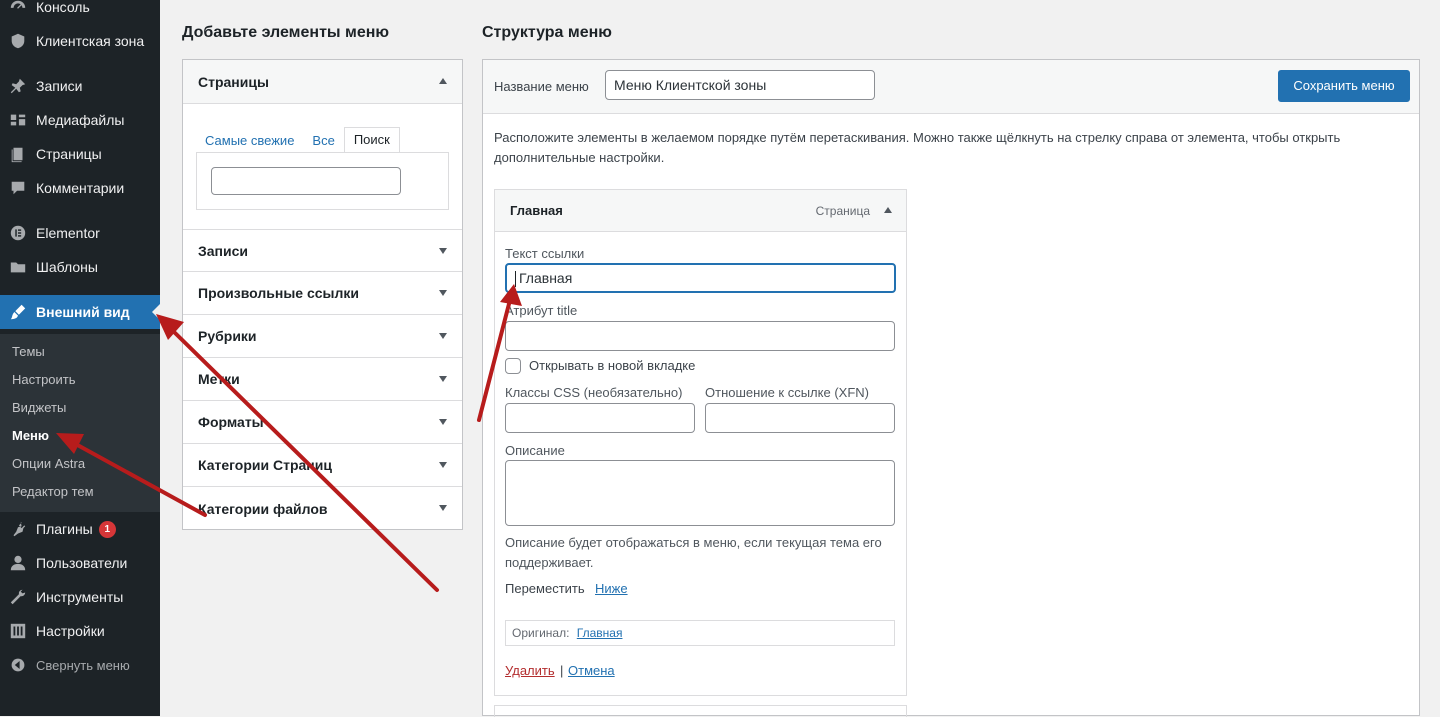  I want to click on submenu-item-themes: Темы, so click(28, 351).